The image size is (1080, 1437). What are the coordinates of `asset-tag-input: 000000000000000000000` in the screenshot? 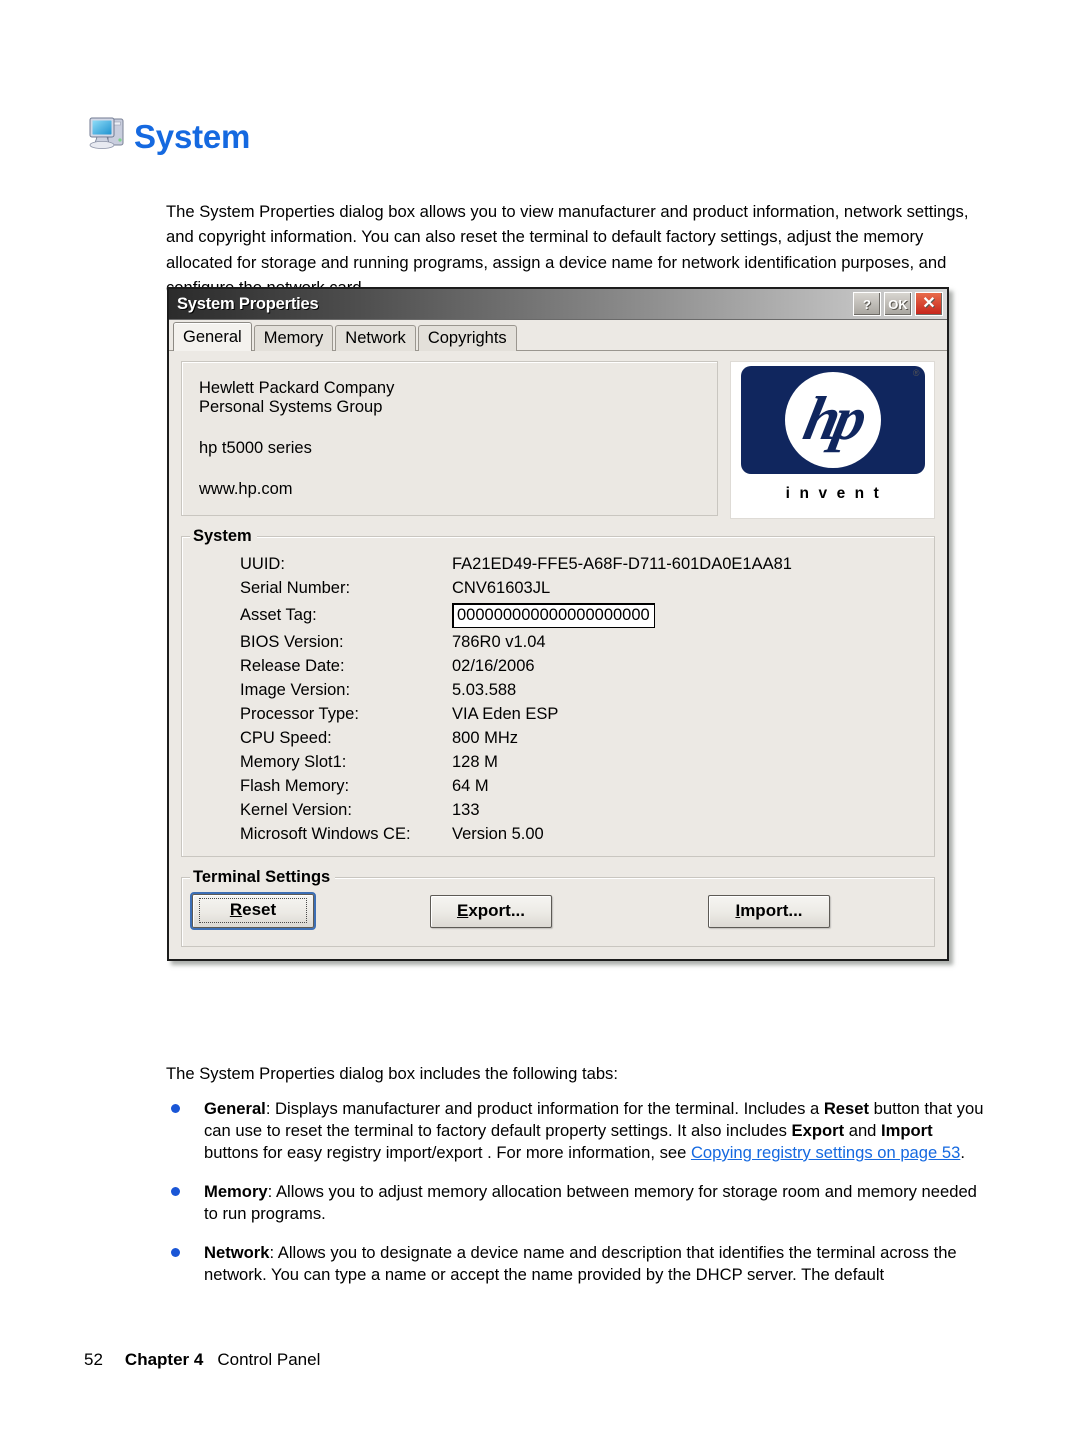 It's located at (553, 615).